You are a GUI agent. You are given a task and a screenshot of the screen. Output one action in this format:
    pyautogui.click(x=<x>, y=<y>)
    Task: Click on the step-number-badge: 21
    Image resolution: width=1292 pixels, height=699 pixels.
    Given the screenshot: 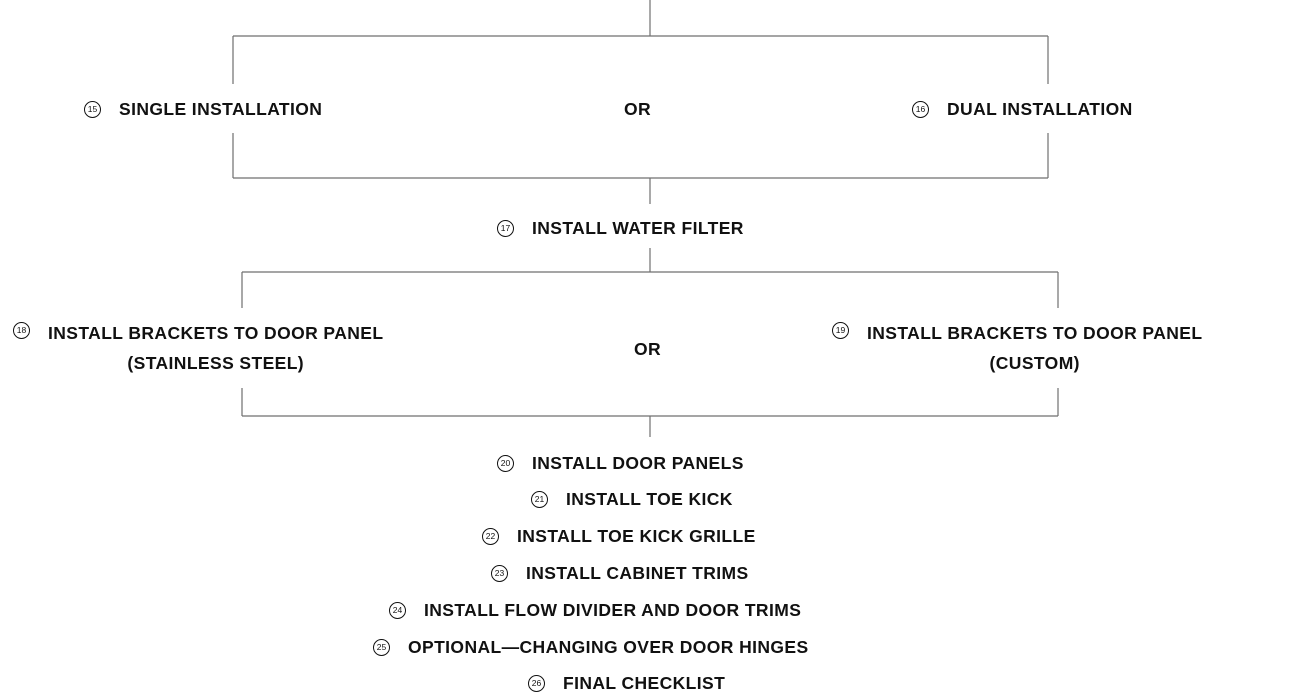 What is the action you would take?
    pyautogui.click(x=539, y=499)
    